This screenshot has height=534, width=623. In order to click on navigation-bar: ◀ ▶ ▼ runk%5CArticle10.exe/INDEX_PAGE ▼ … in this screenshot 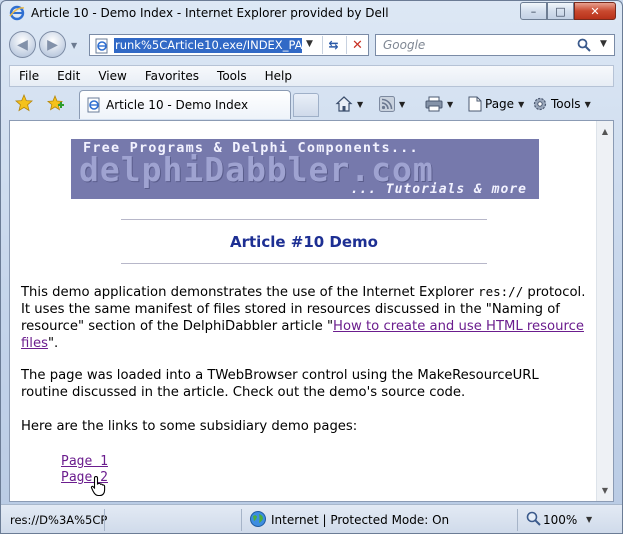, I will do `click(311, 45)`.